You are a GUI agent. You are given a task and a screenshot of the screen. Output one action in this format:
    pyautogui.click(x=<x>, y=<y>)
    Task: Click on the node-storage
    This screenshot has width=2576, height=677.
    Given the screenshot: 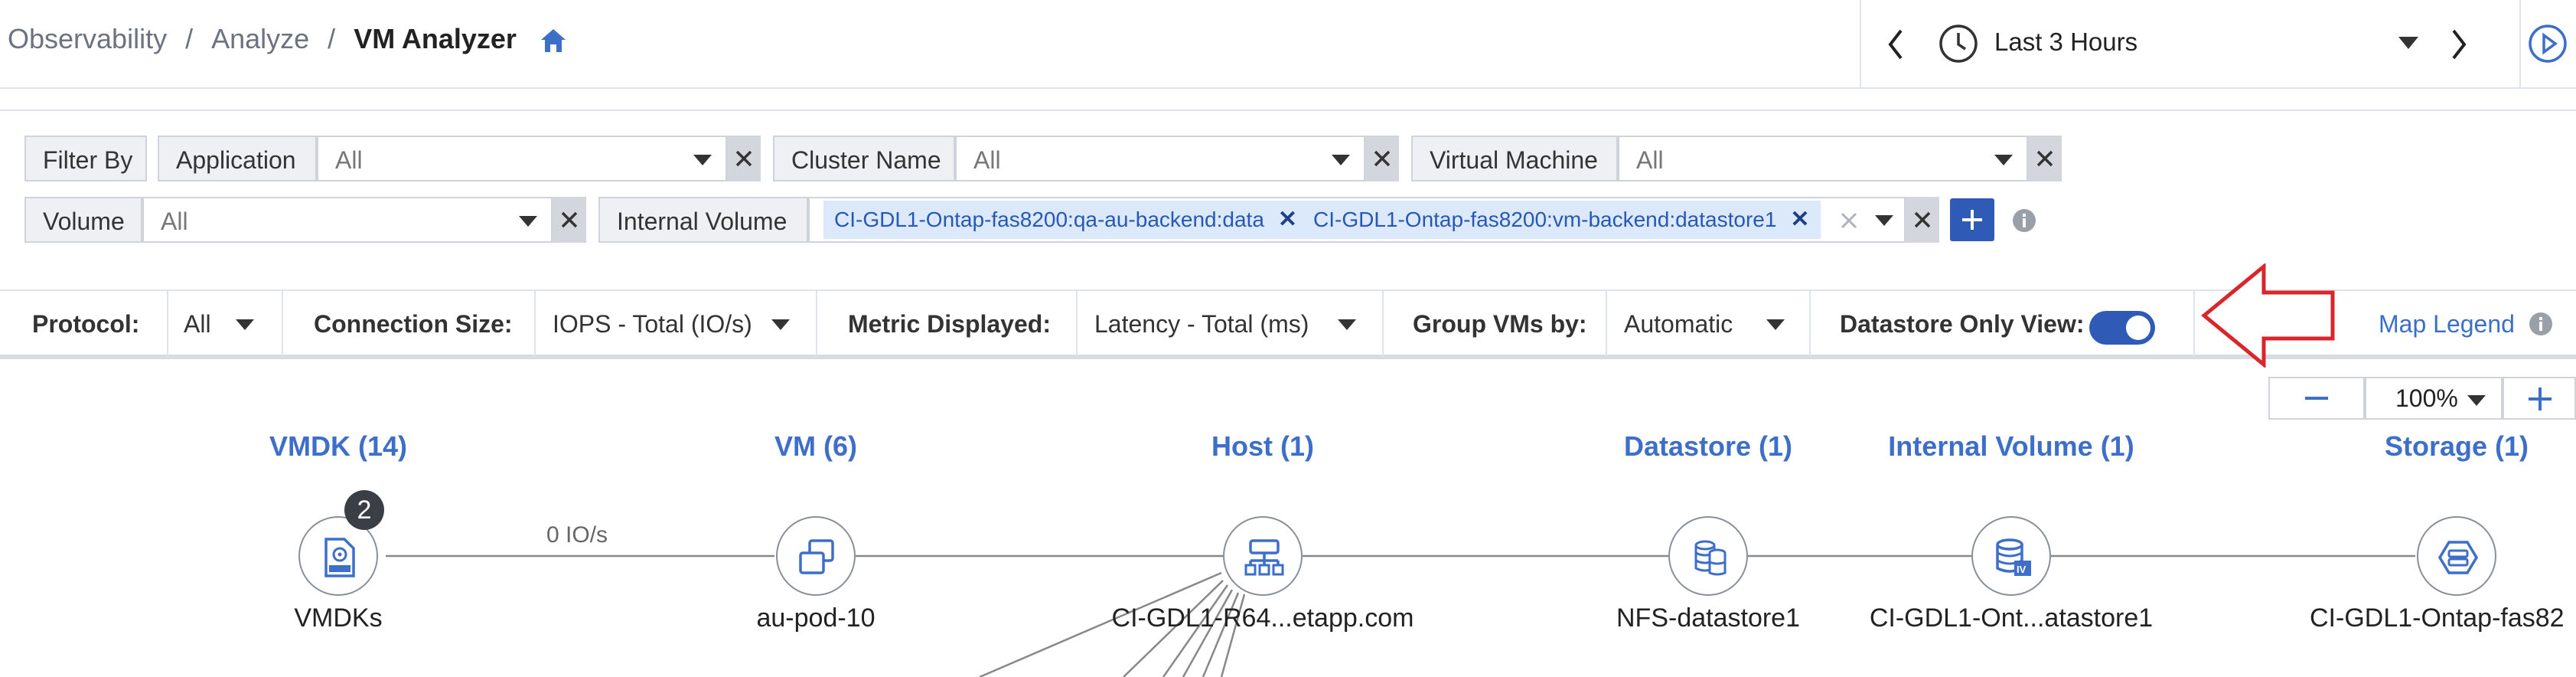 What is the action you would take?
    pyautogui.click(x=2456, y=556)
    